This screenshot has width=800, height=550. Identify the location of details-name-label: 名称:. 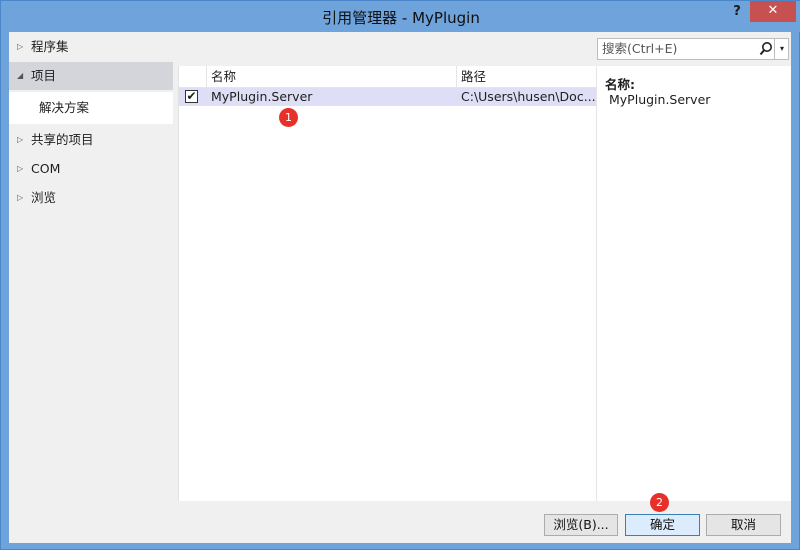
(620, 84).